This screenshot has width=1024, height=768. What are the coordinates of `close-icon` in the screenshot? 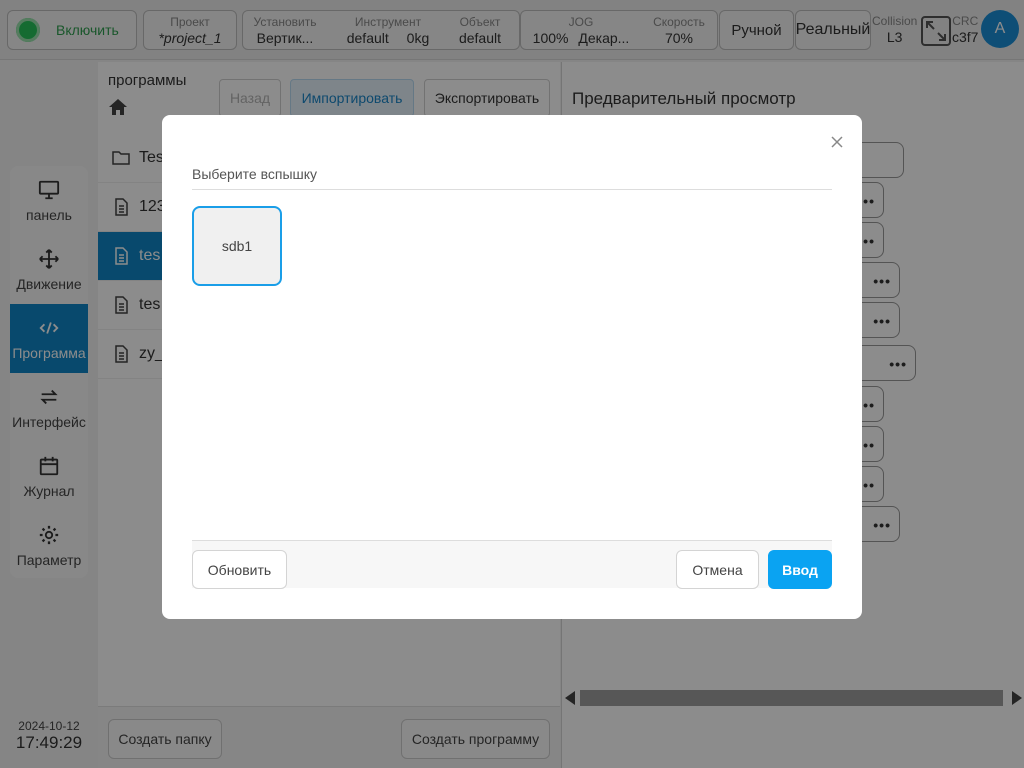 It's located at (837, 142).